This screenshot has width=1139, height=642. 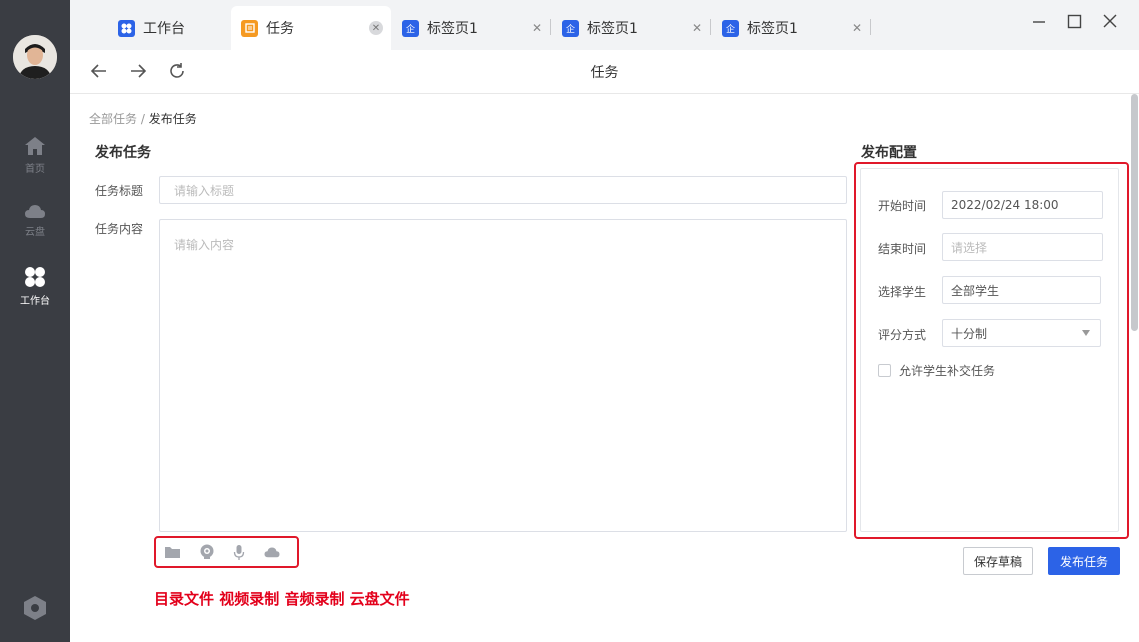 What do you see at coordinates (1110, 23) in the screenshot?
I see `close-window-icon` at bounding box center [1110, 23].